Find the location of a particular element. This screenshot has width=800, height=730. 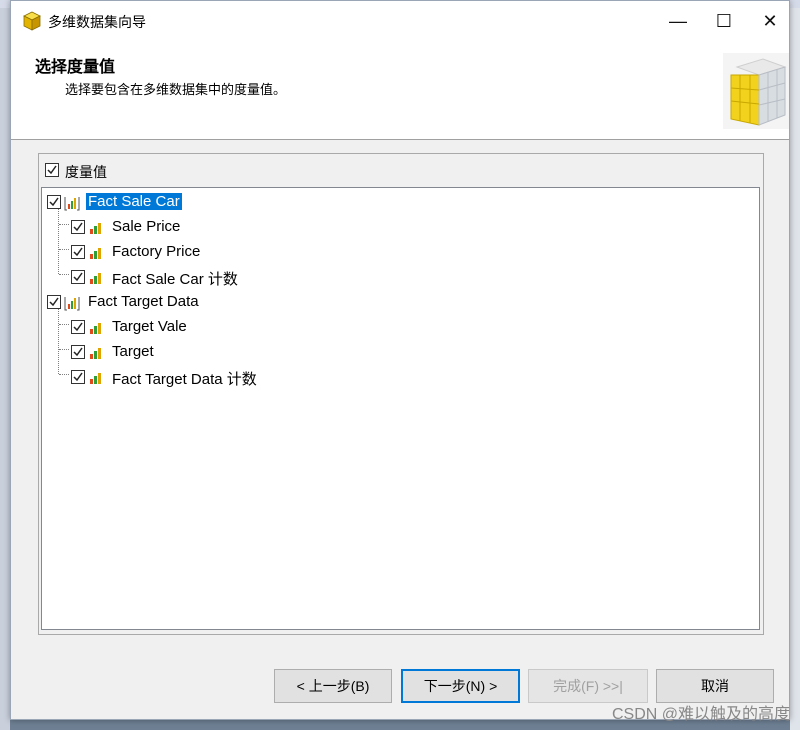

watermark: CSDN @难以触及的高度 is located at coordinates (700, 714).